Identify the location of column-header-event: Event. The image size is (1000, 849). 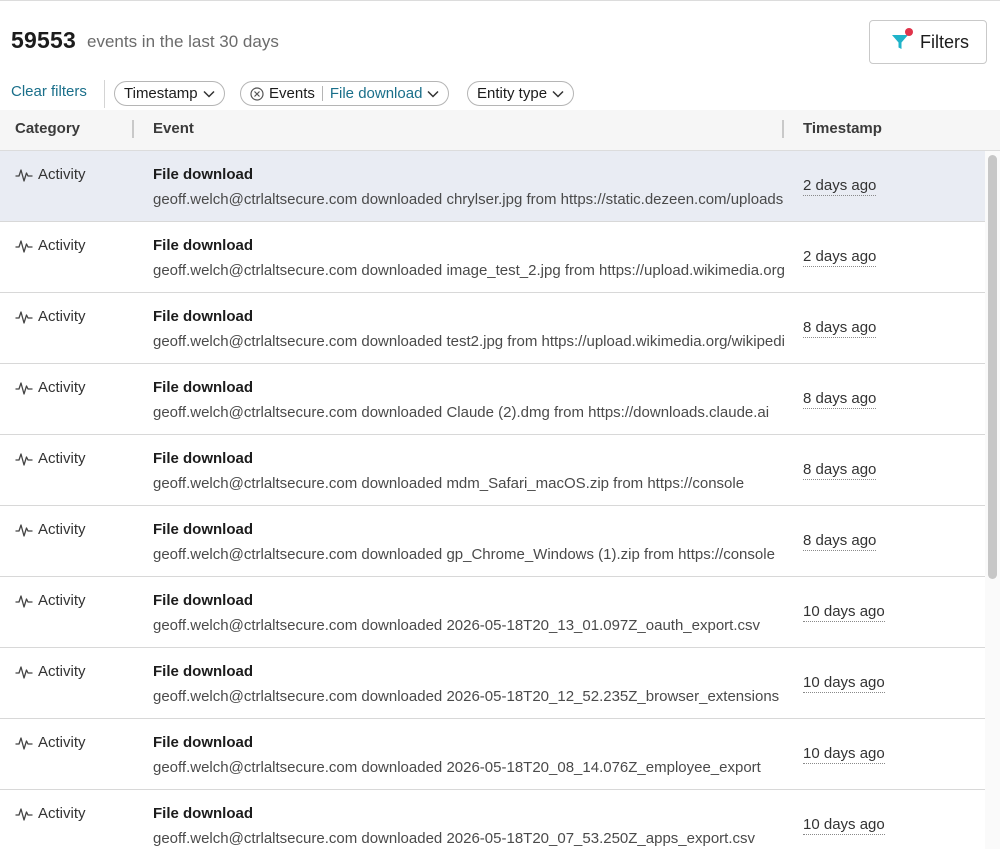
(173, 128).